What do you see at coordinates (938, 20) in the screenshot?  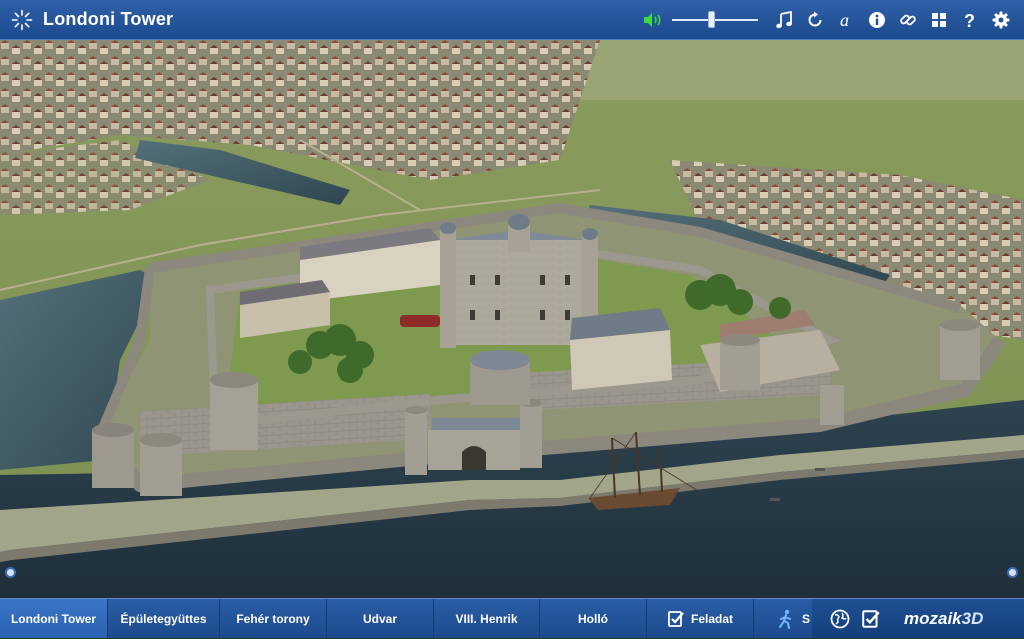 I see `grid-icon` at bounding box center [938, 20].